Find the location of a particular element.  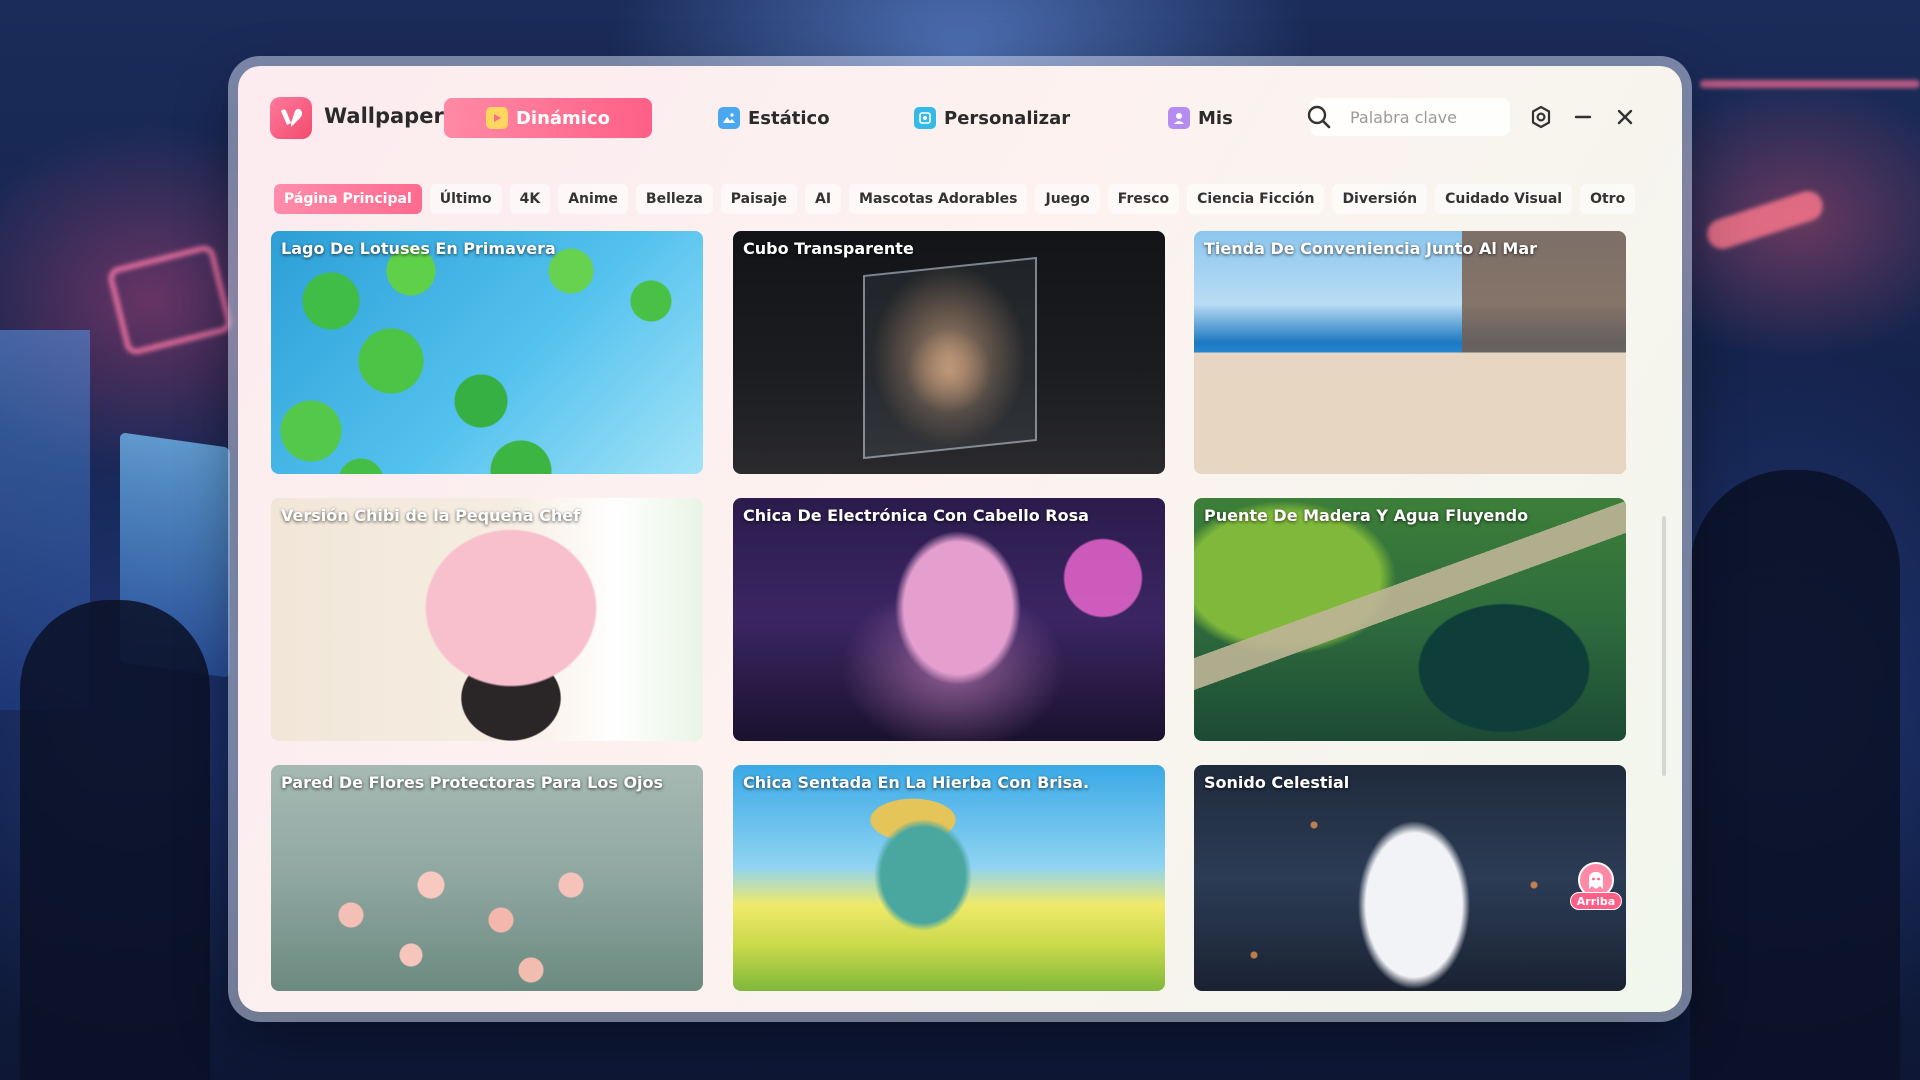

wallpaper-card: Lago De Lotuses En Primavera is located at coordinates (487, 352).